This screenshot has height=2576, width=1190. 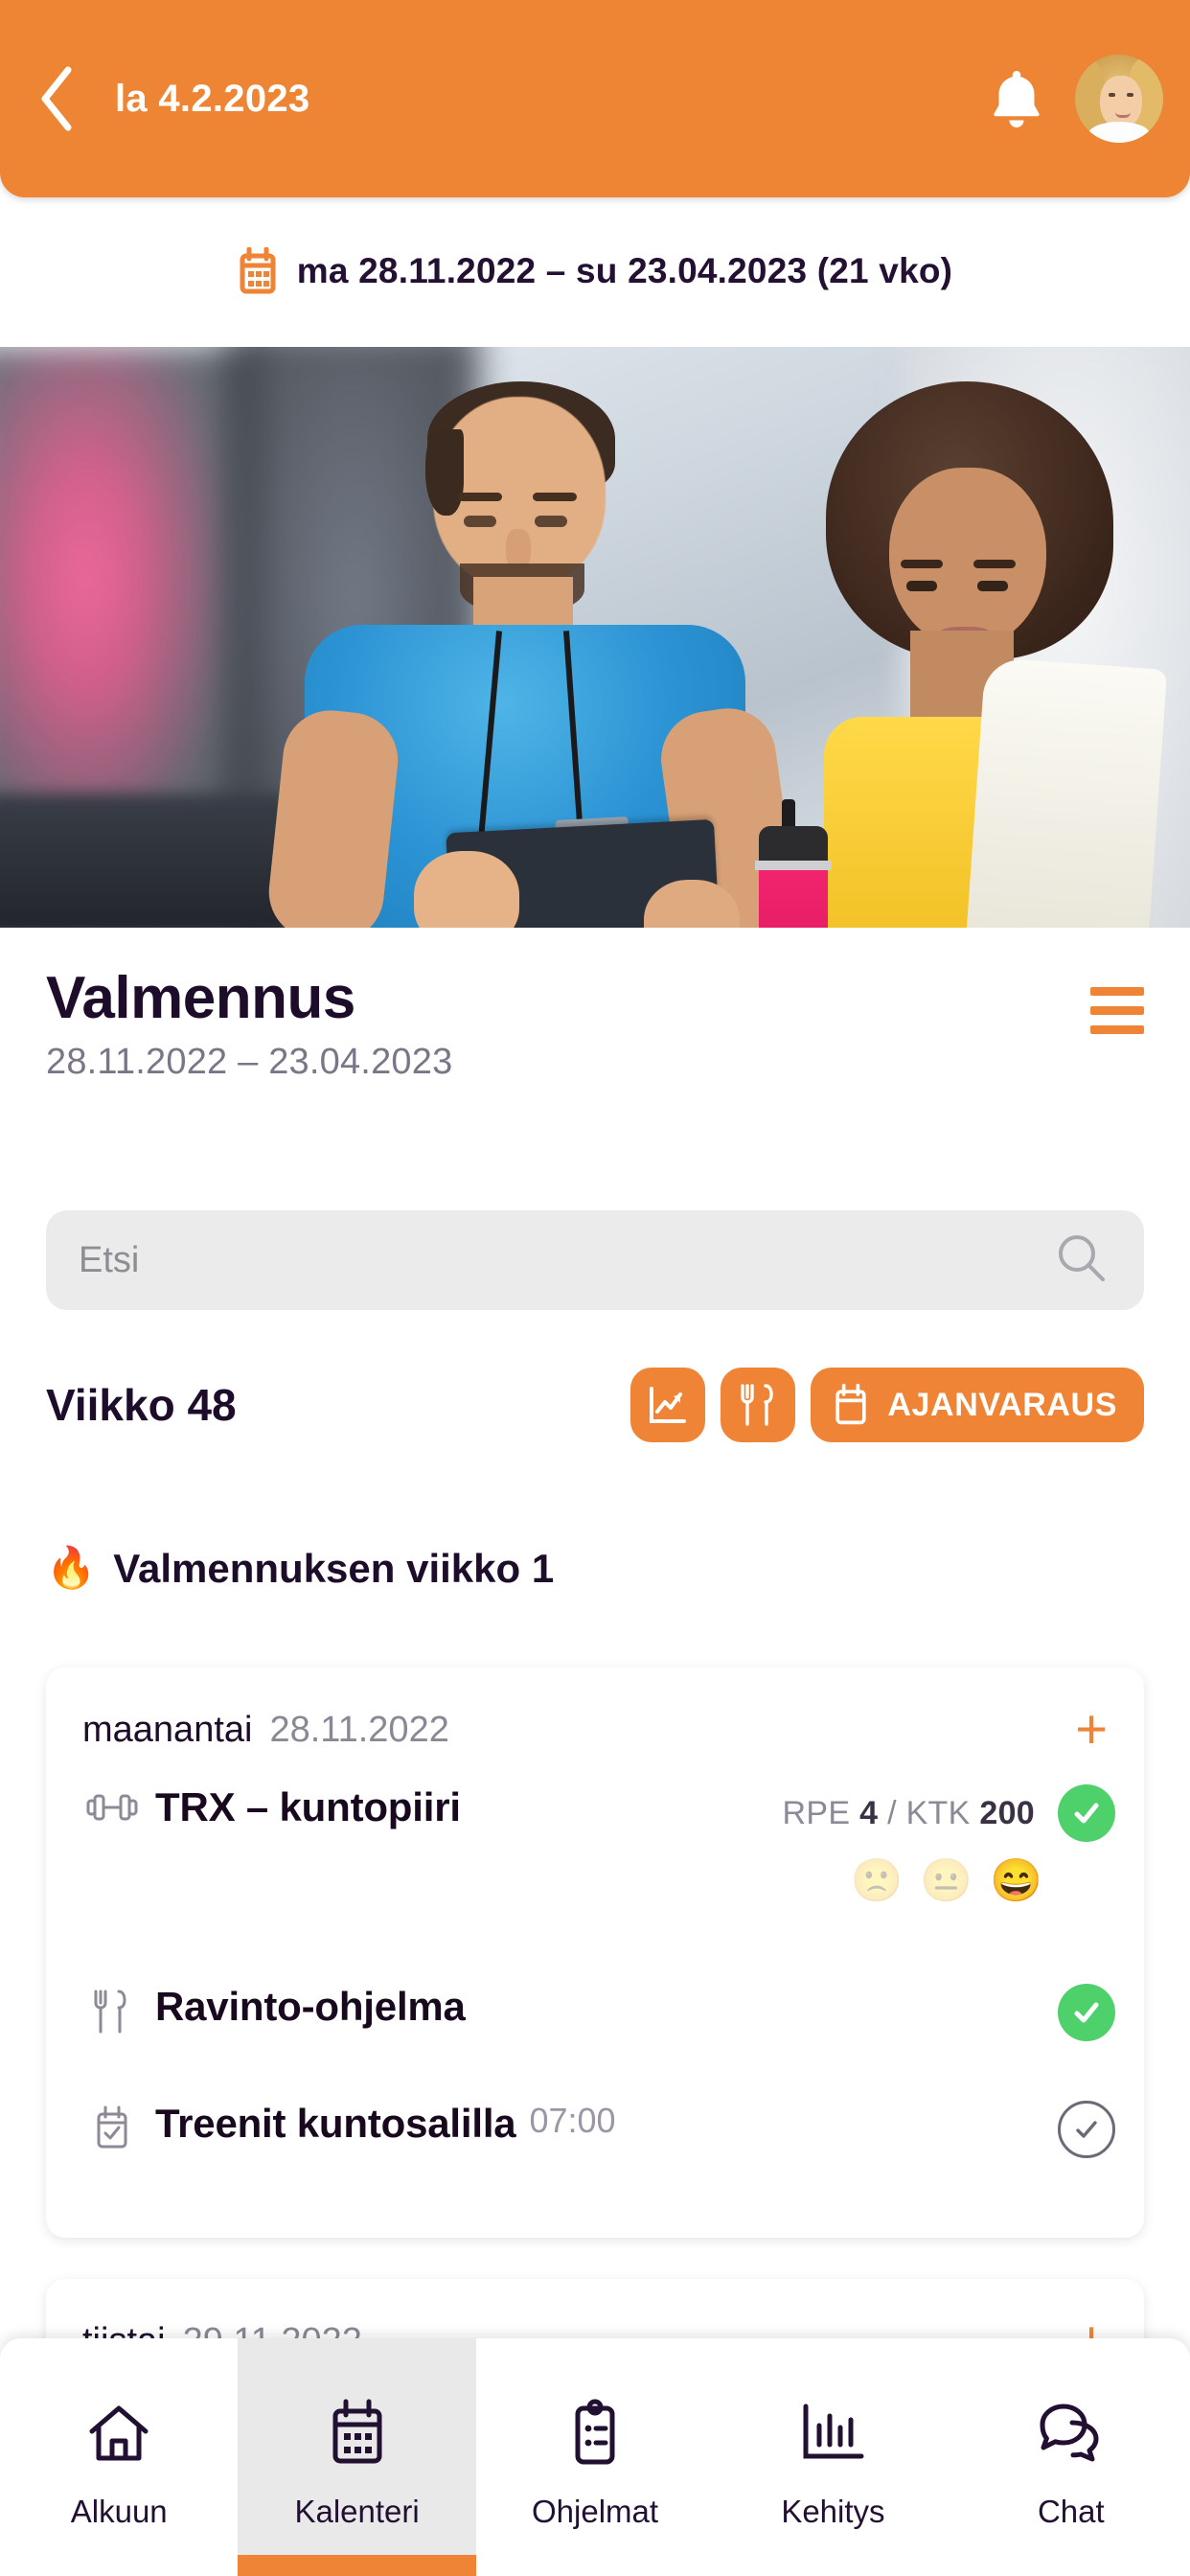 I want to click on bottom-navigation: Alkuun Kalenteri Ohjelmat Kehitys Chat, so click(x=595, y=2457).